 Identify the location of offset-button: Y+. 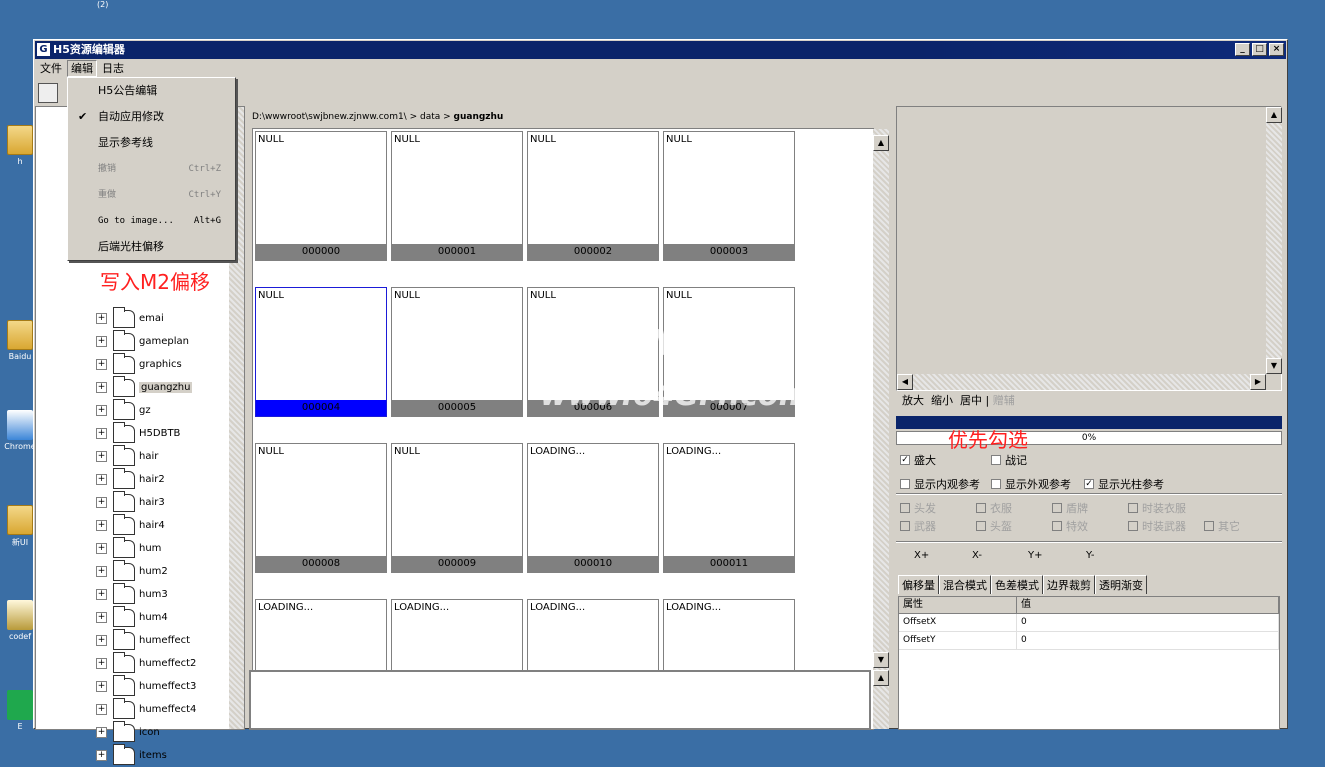
(1035, 555).